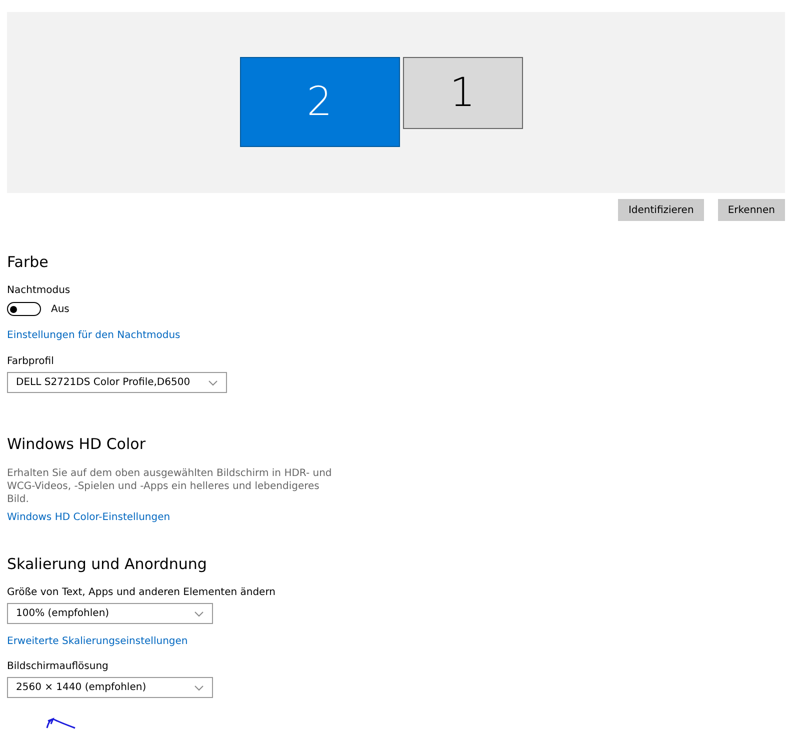 Image resolution: width=800 pixels, height=729 pixels. Describe the element at coordinates (31, 361) in the screenshot. I see `field-label: Farbprofil` at that location.